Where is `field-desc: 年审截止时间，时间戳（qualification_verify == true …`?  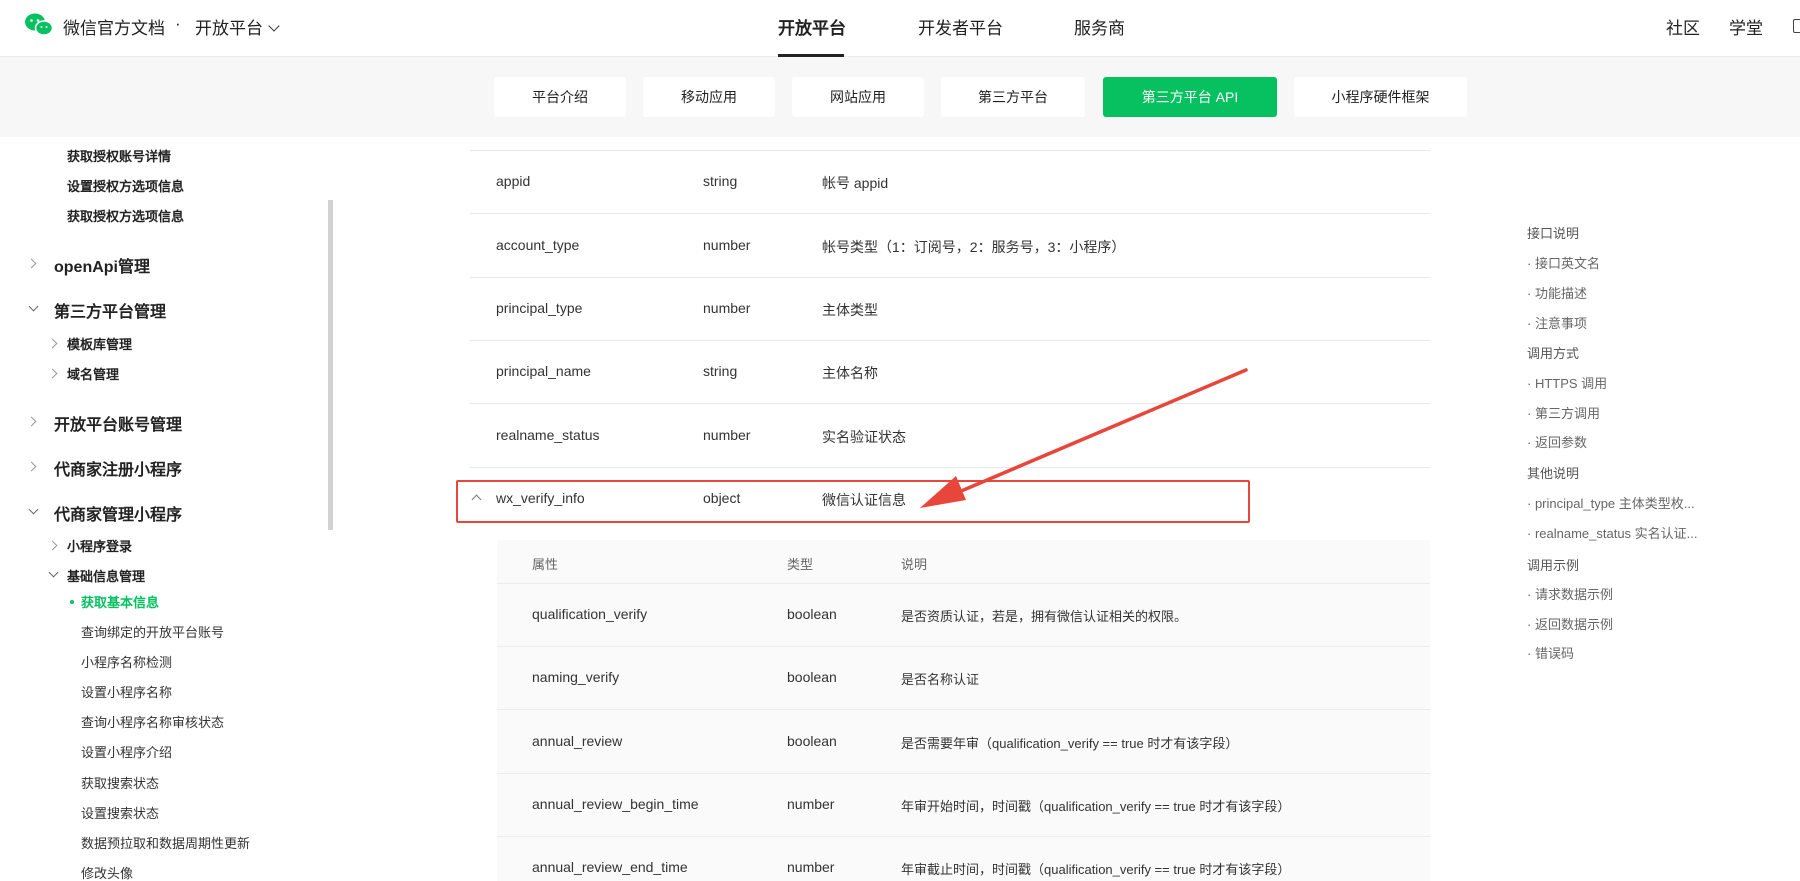
field-desc: 年审截止时间，时间戳（qualification_verify == true … is located at coordinates (1096, 869).